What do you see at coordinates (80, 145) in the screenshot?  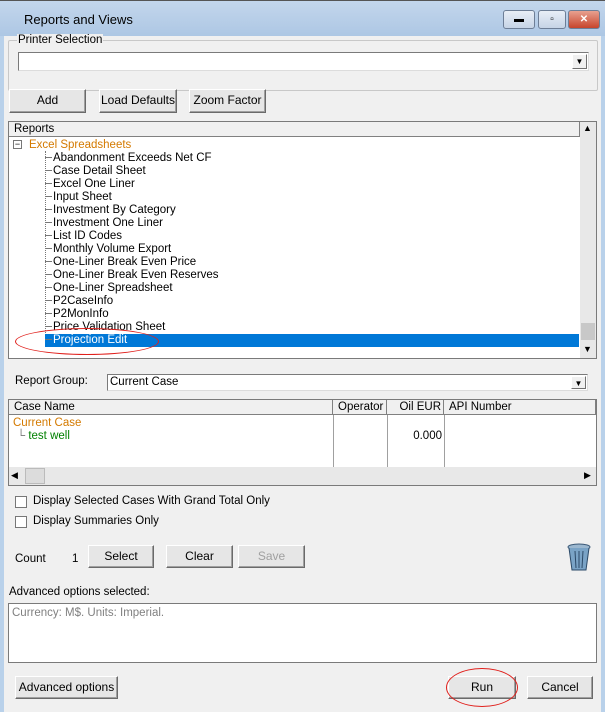 I see `tree-group-excel: Excel Spreadsheets` at bounding box center [80, 145].